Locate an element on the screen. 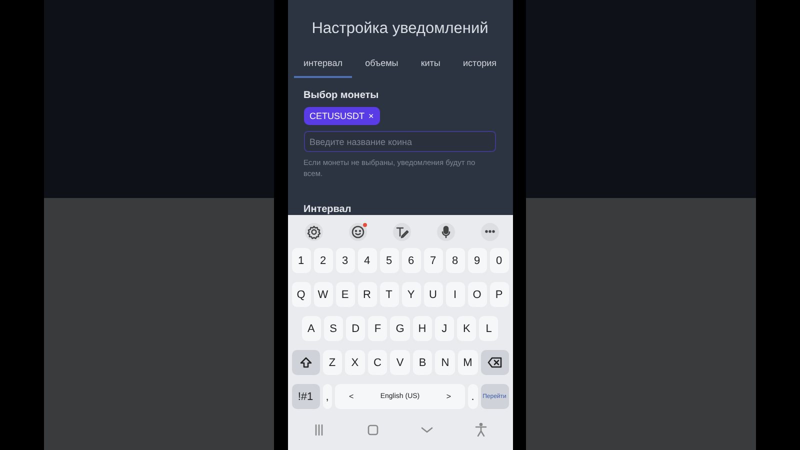 Image resolution: width=800 pixels, height=450 pixels. key: L is located at coordinates (488, 328).